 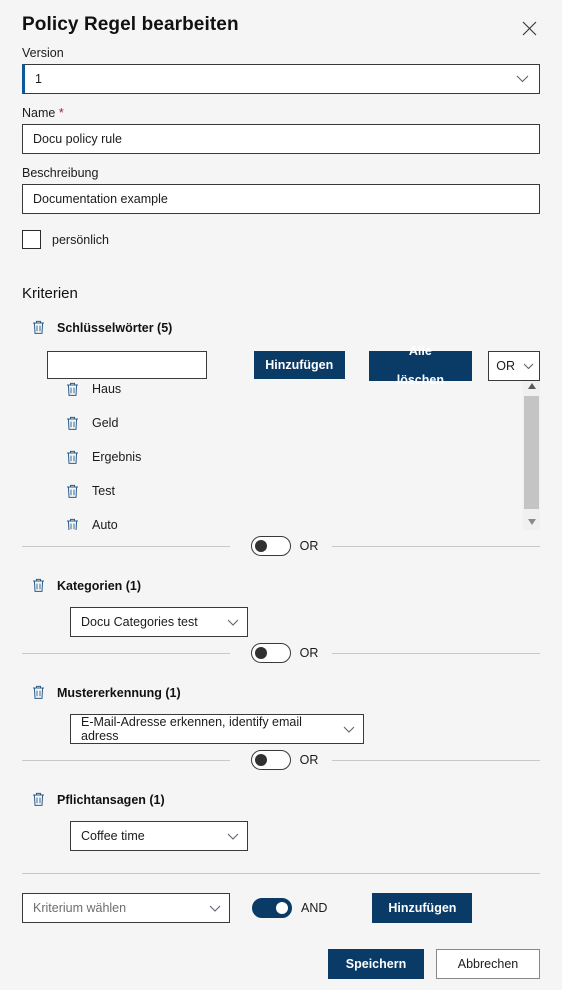 I want to click on required-marker: *, so click(x=61, y=113).